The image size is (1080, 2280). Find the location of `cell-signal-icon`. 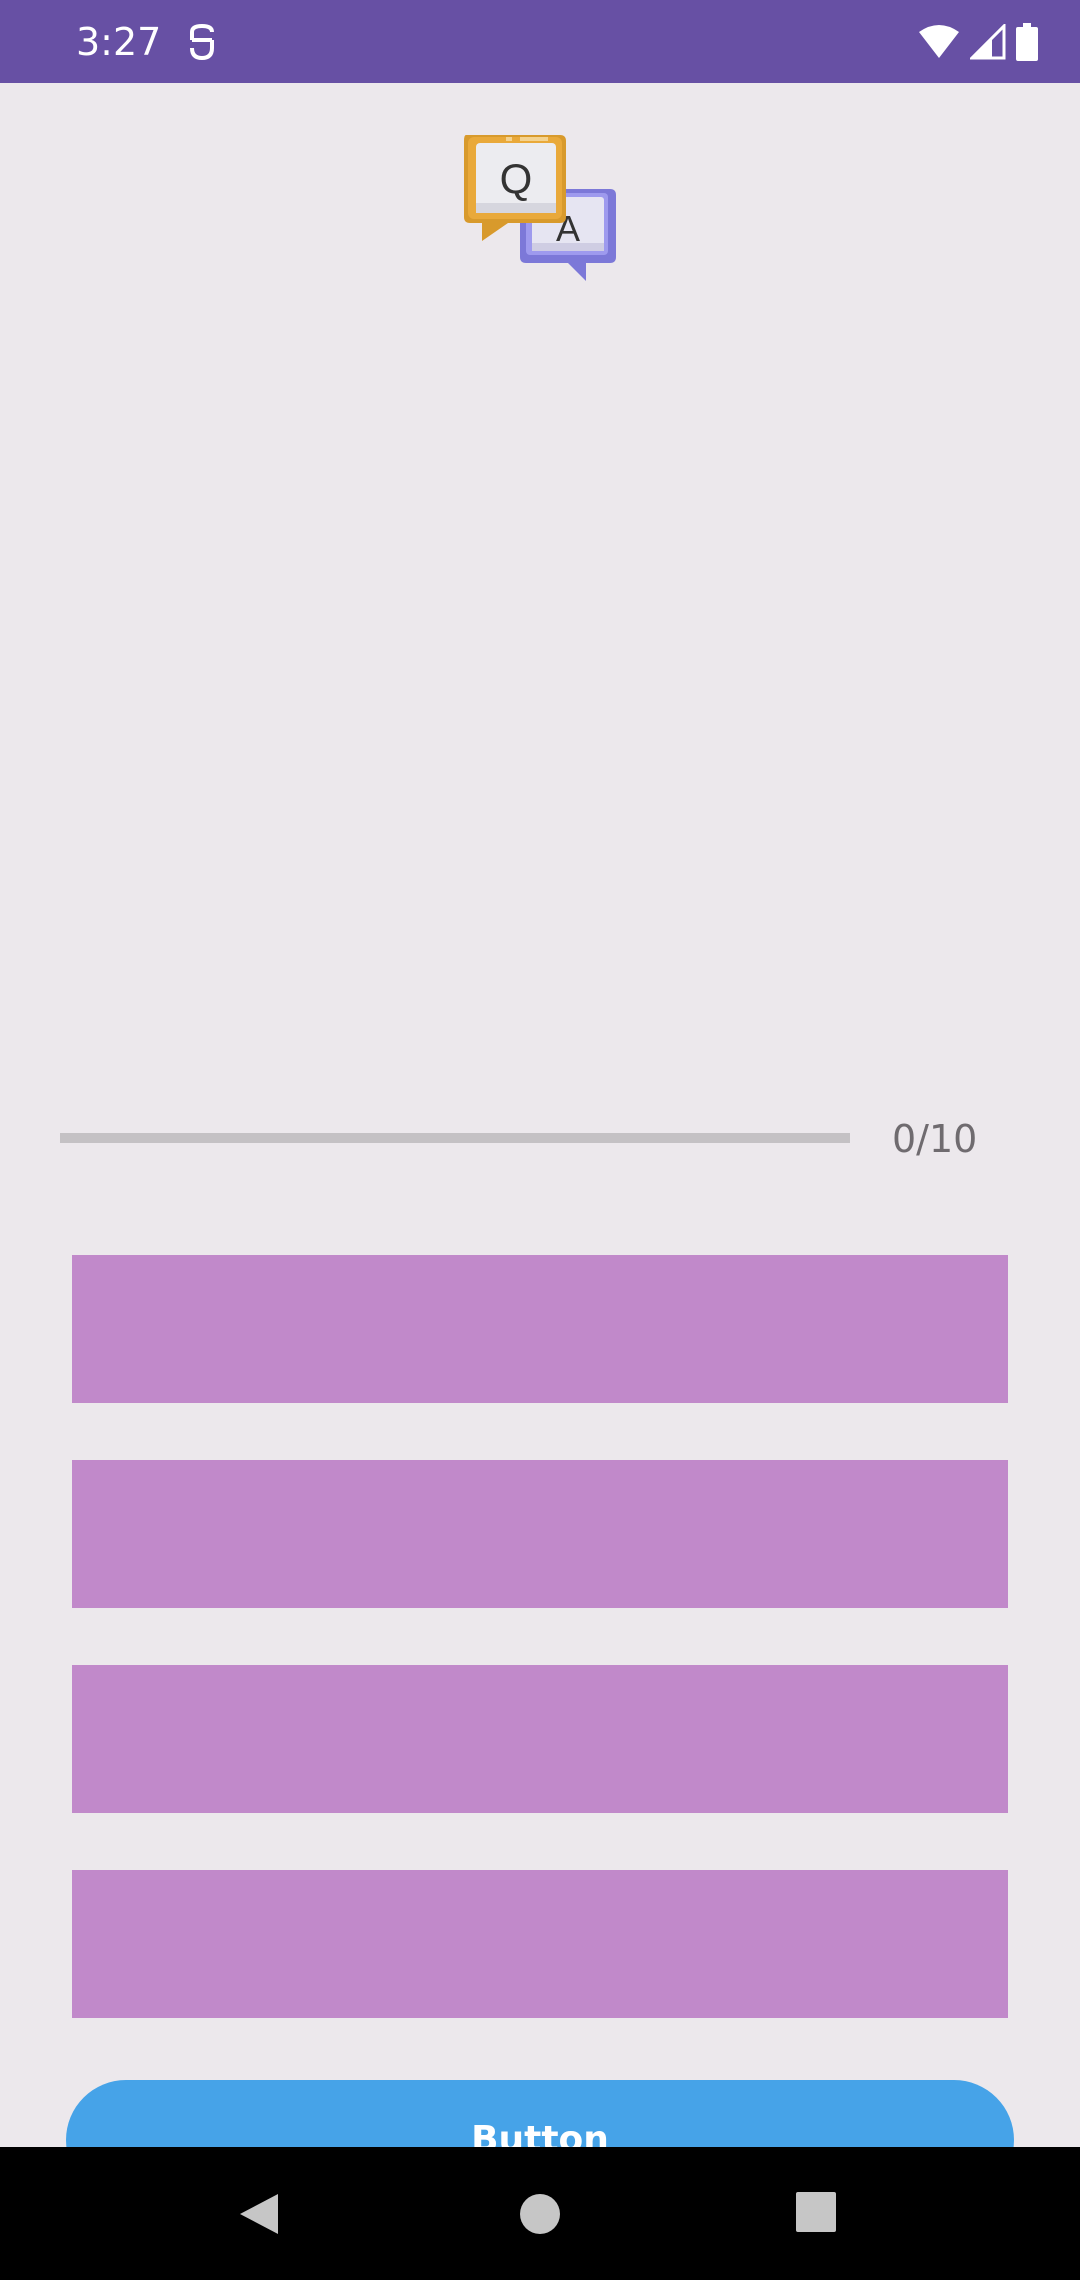

cell-signal-icon is located at coordinates (988, 42).